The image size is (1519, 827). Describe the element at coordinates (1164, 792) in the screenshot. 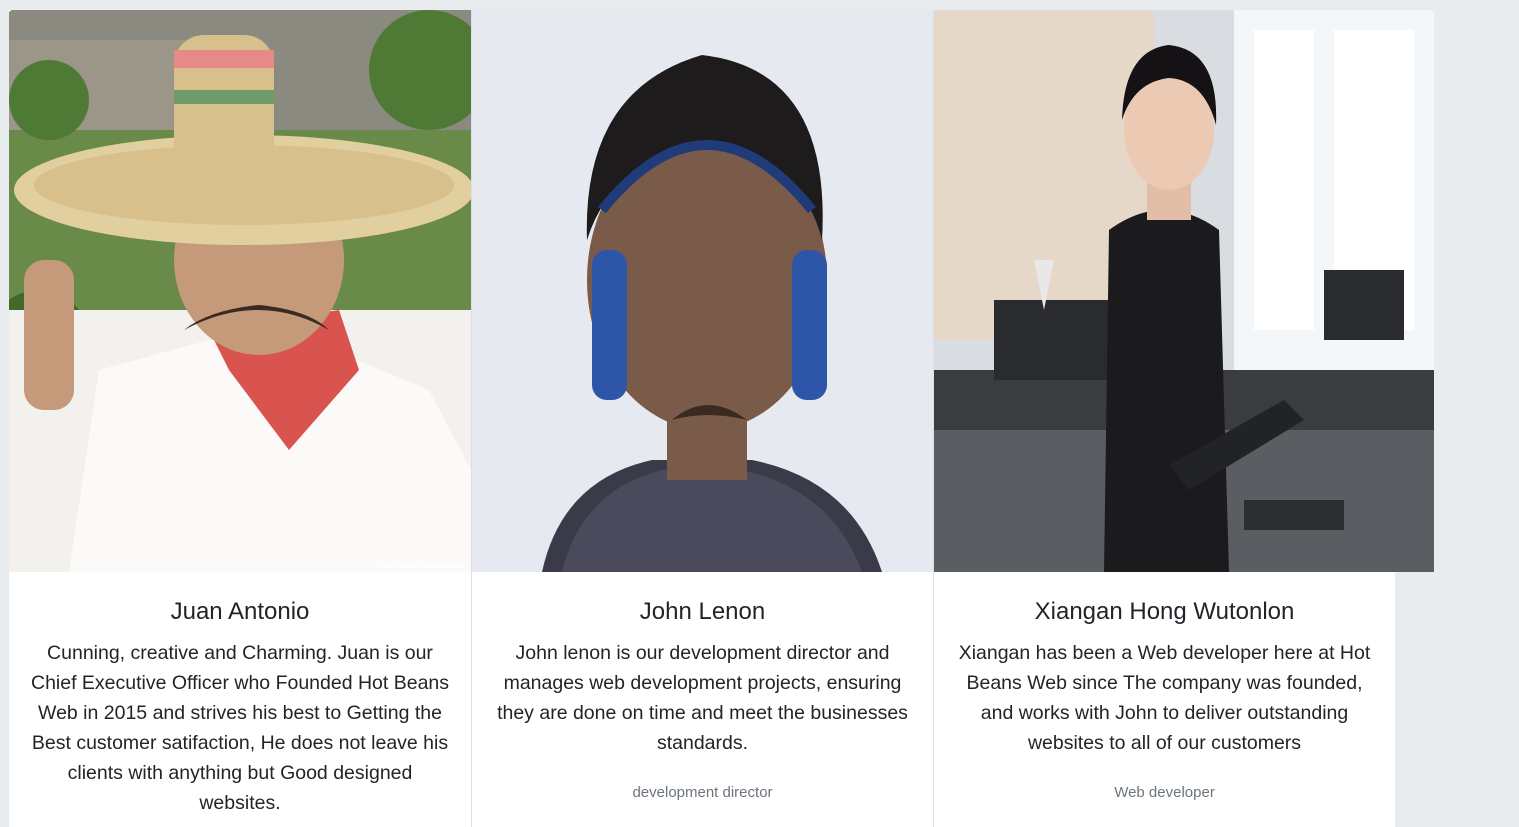

I see `member-role: Web developer` at that location.